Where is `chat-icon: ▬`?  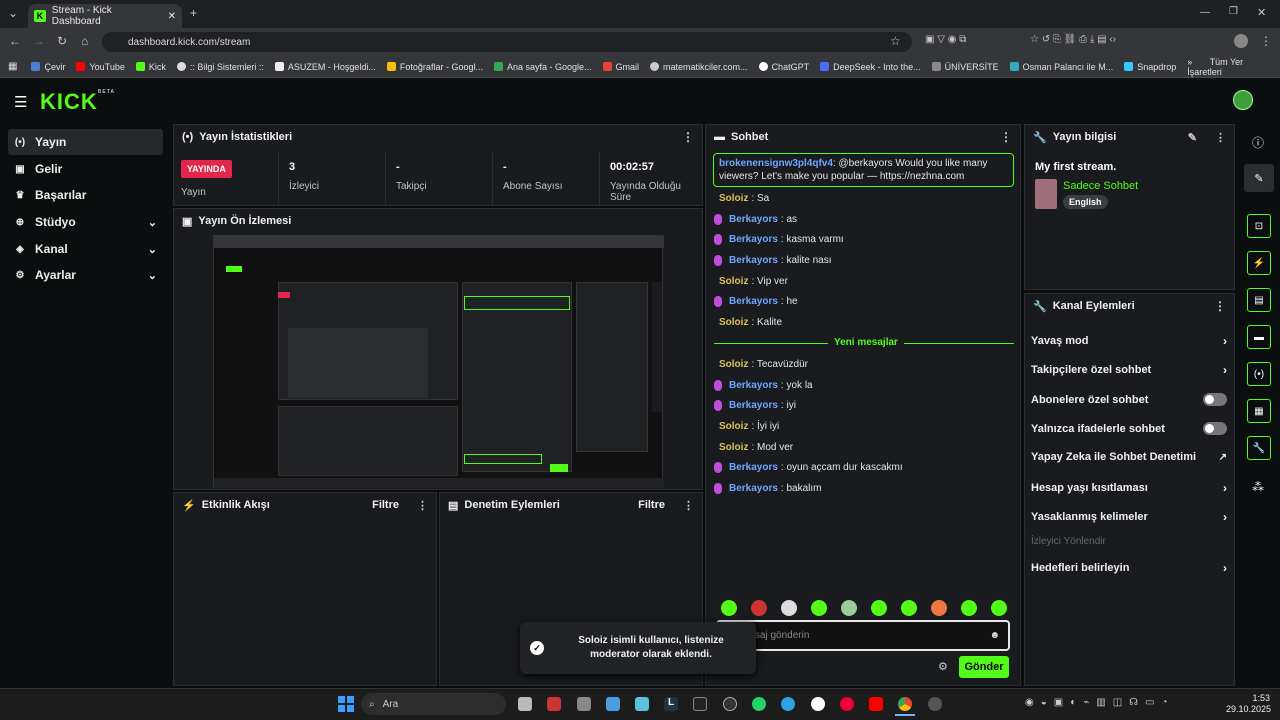 chat-icon: ▬ is located at coordinates (1259, 337).